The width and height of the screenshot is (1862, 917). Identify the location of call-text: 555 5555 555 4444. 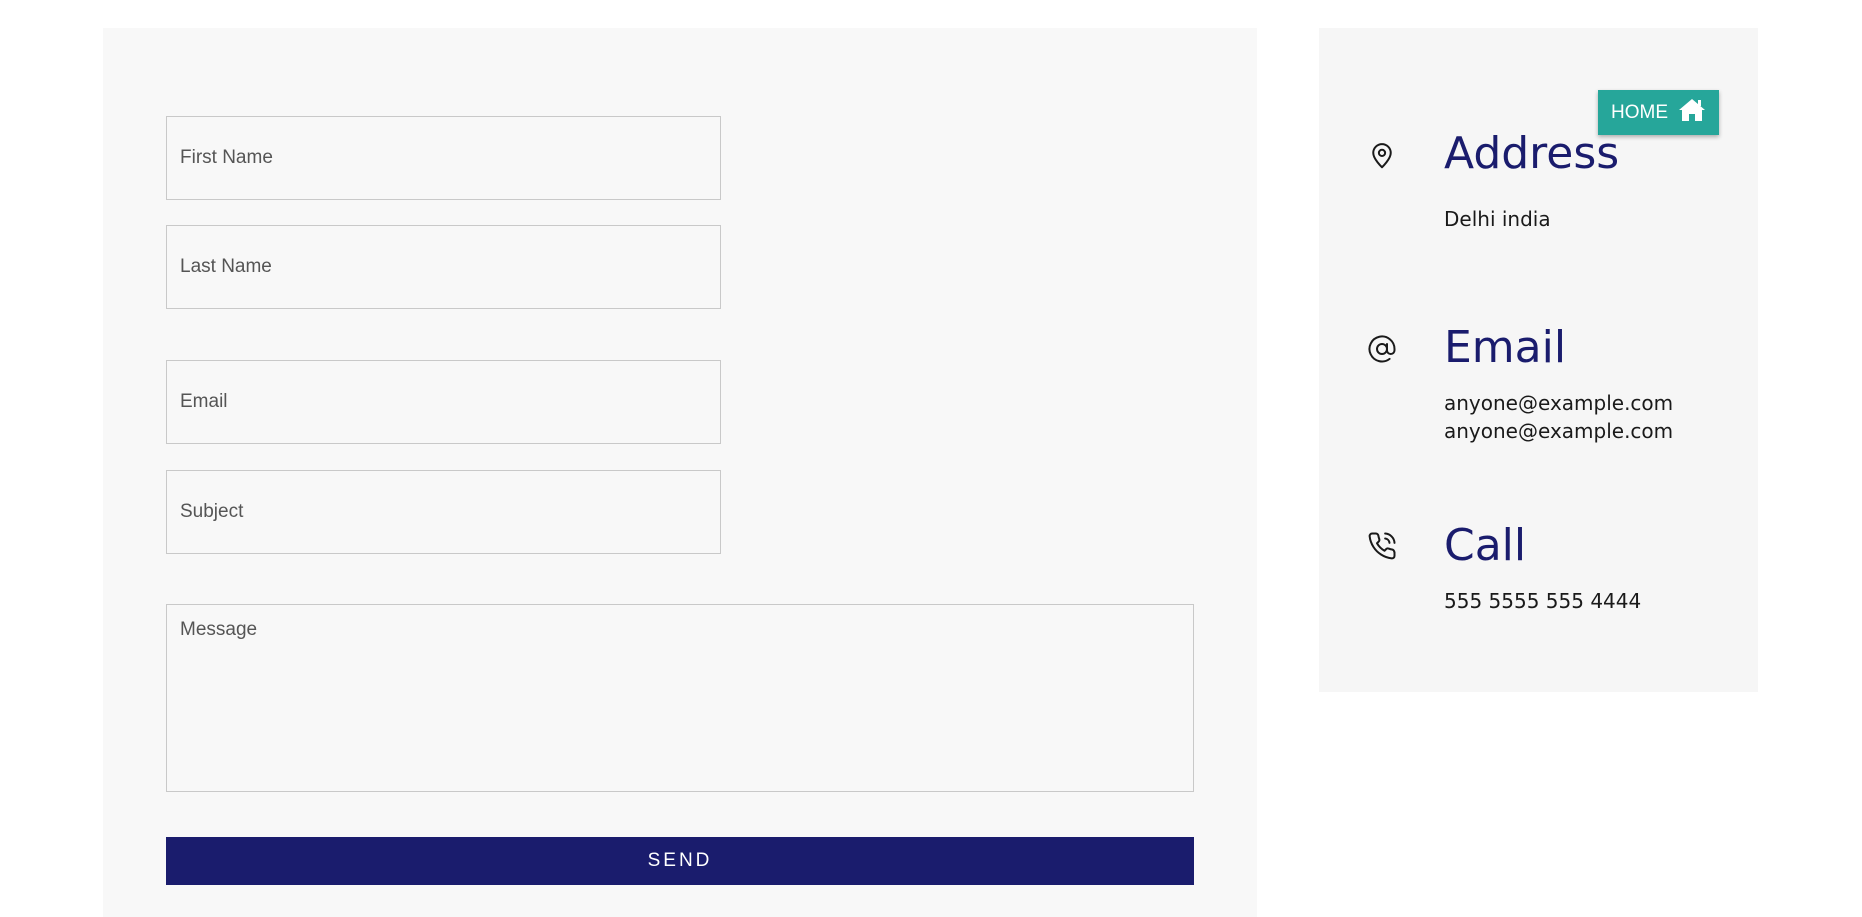
(1543, 601).